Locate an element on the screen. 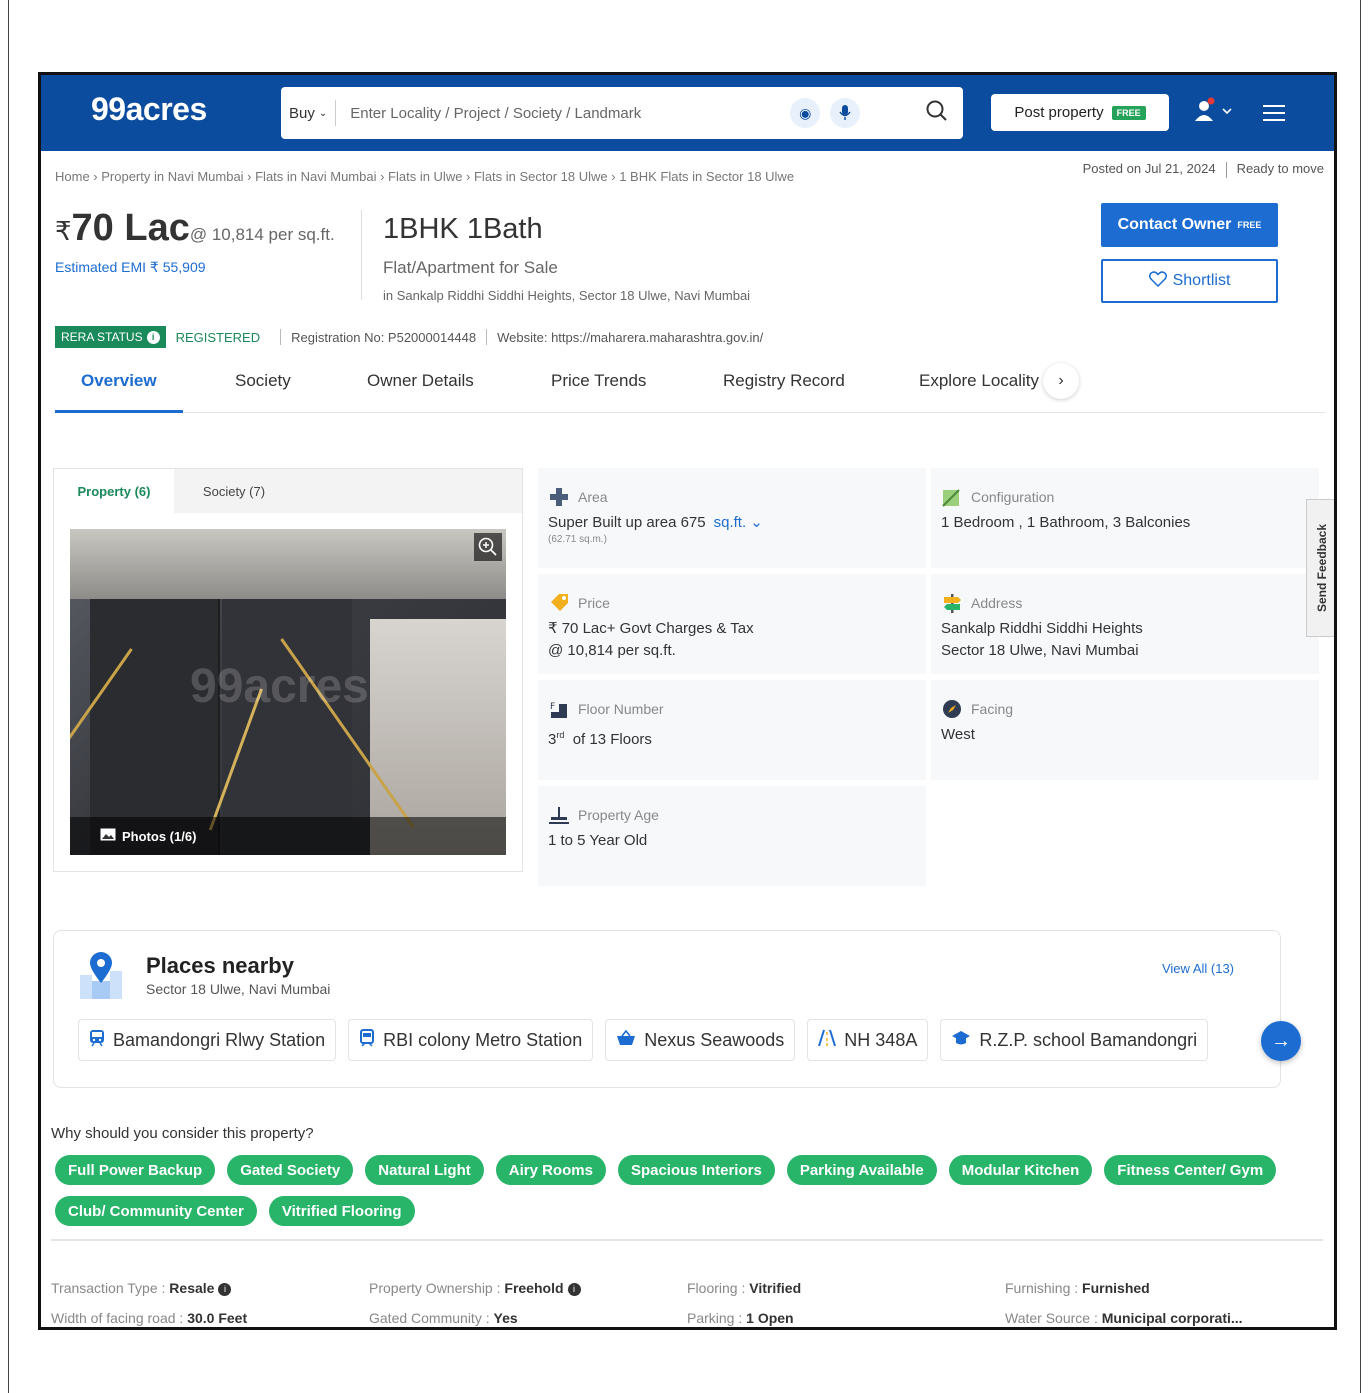 This screenshot has width=1368, height=1393. area-unit-dropdown: sq.ft. ⌄ is located at coordinates (738, 522).